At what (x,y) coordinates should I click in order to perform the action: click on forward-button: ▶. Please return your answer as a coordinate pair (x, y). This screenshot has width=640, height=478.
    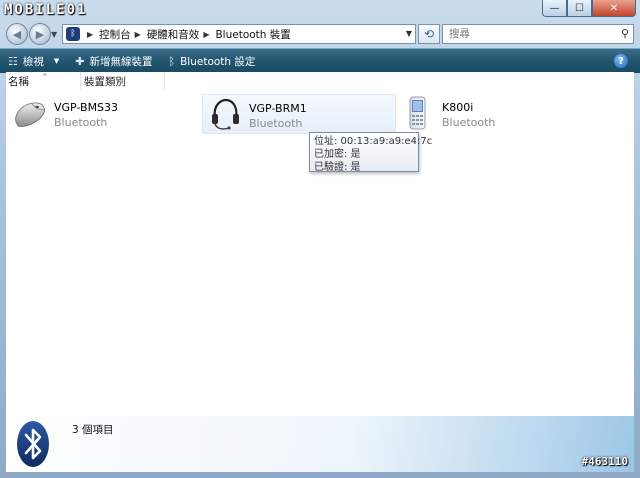
    Looking at the image, I should click on (40, 34).